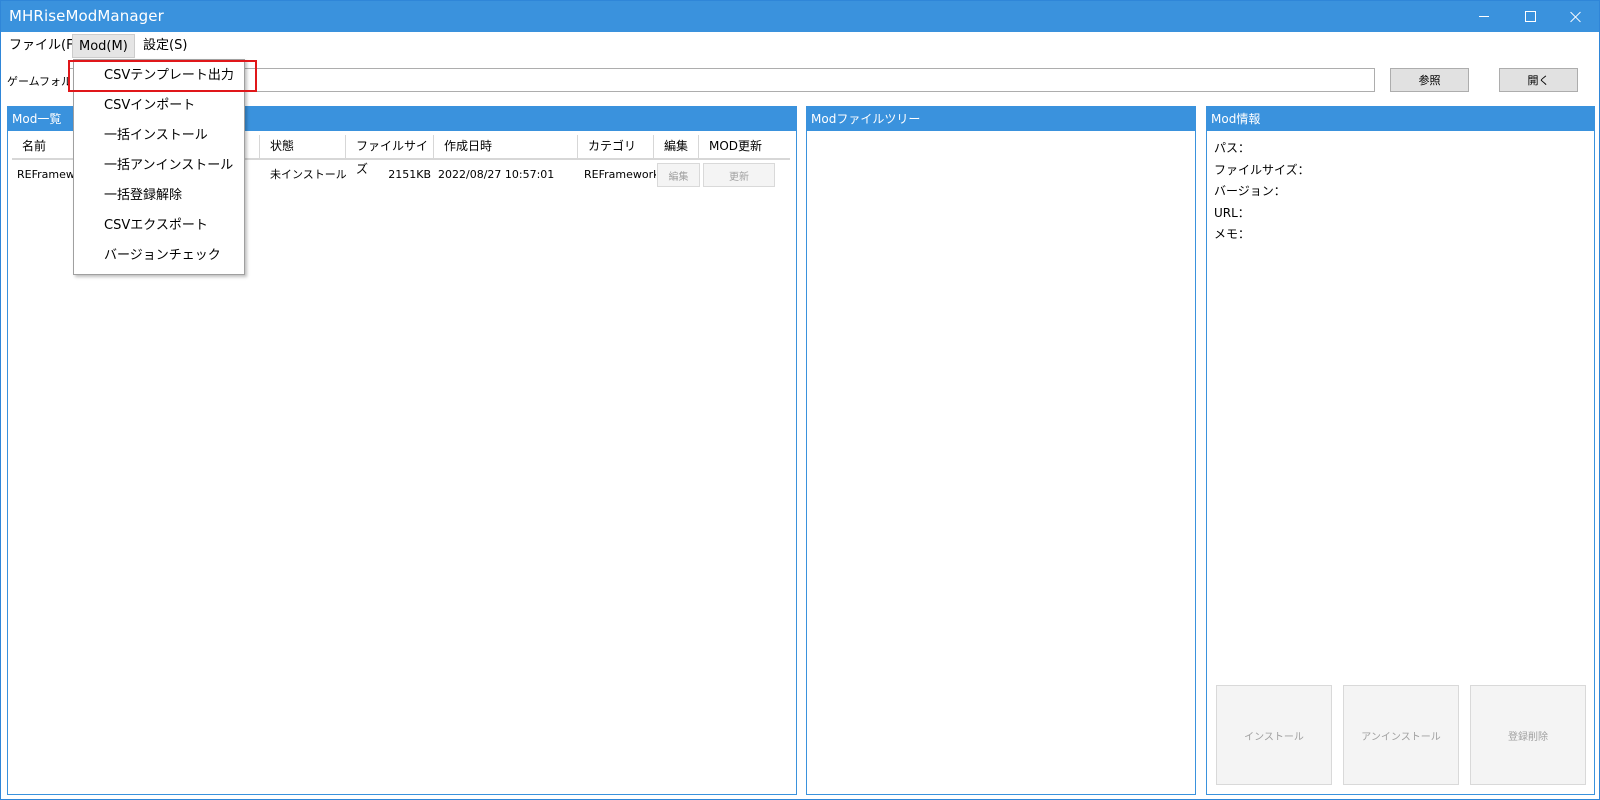 This screenshot has width=1600, height=800. What do you see at coordinates (1429, 80) in the screenshot?
I see `browse-button: 参照` at bounding box center [1429, 80].